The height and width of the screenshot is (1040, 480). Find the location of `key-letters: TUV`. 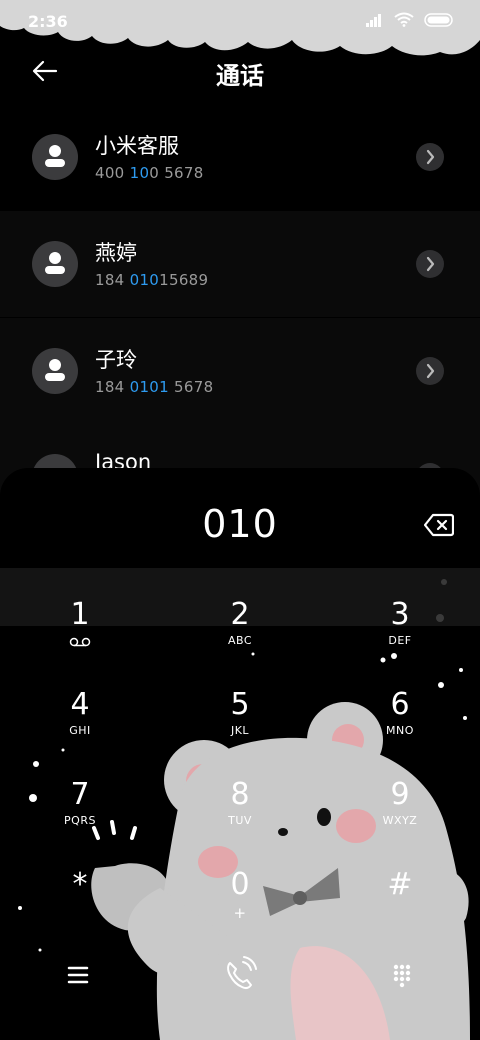

key-letters: TUV is located at coordinates (240, 820).